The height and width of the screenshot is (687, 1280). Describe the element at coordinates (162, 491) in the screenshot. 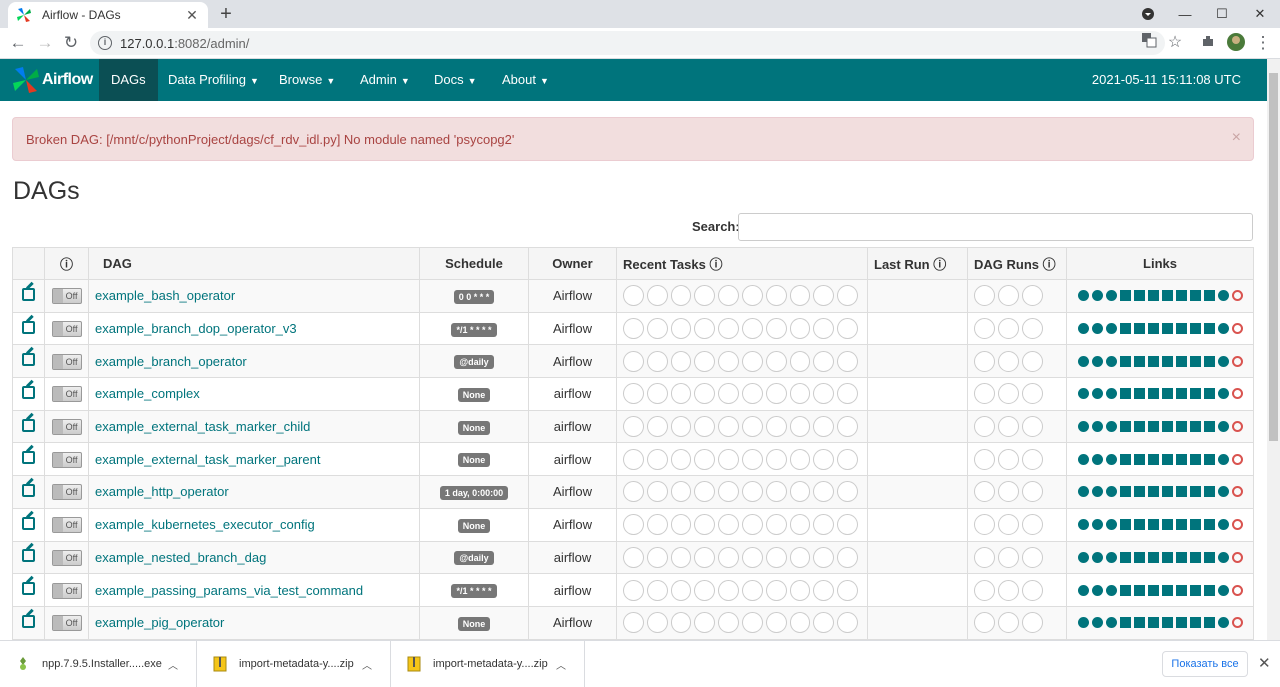

I see `dag-link: example_http_operator` at that location.